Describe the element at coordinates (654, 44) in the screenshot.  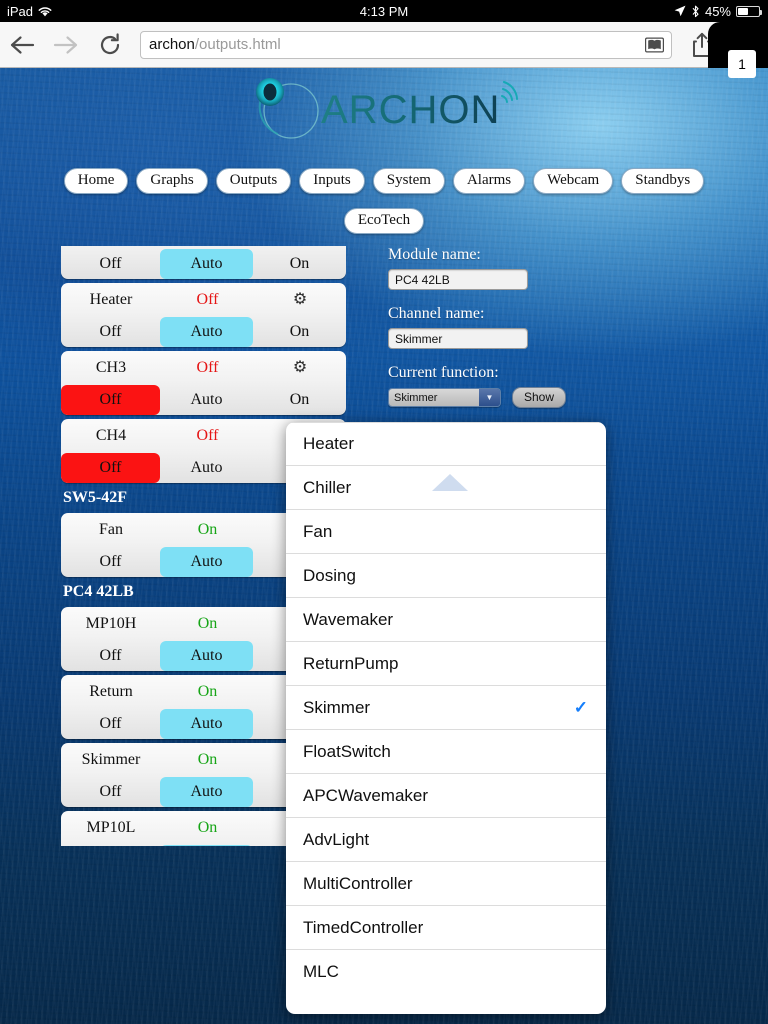
I see `reader-view-icon` at that location.